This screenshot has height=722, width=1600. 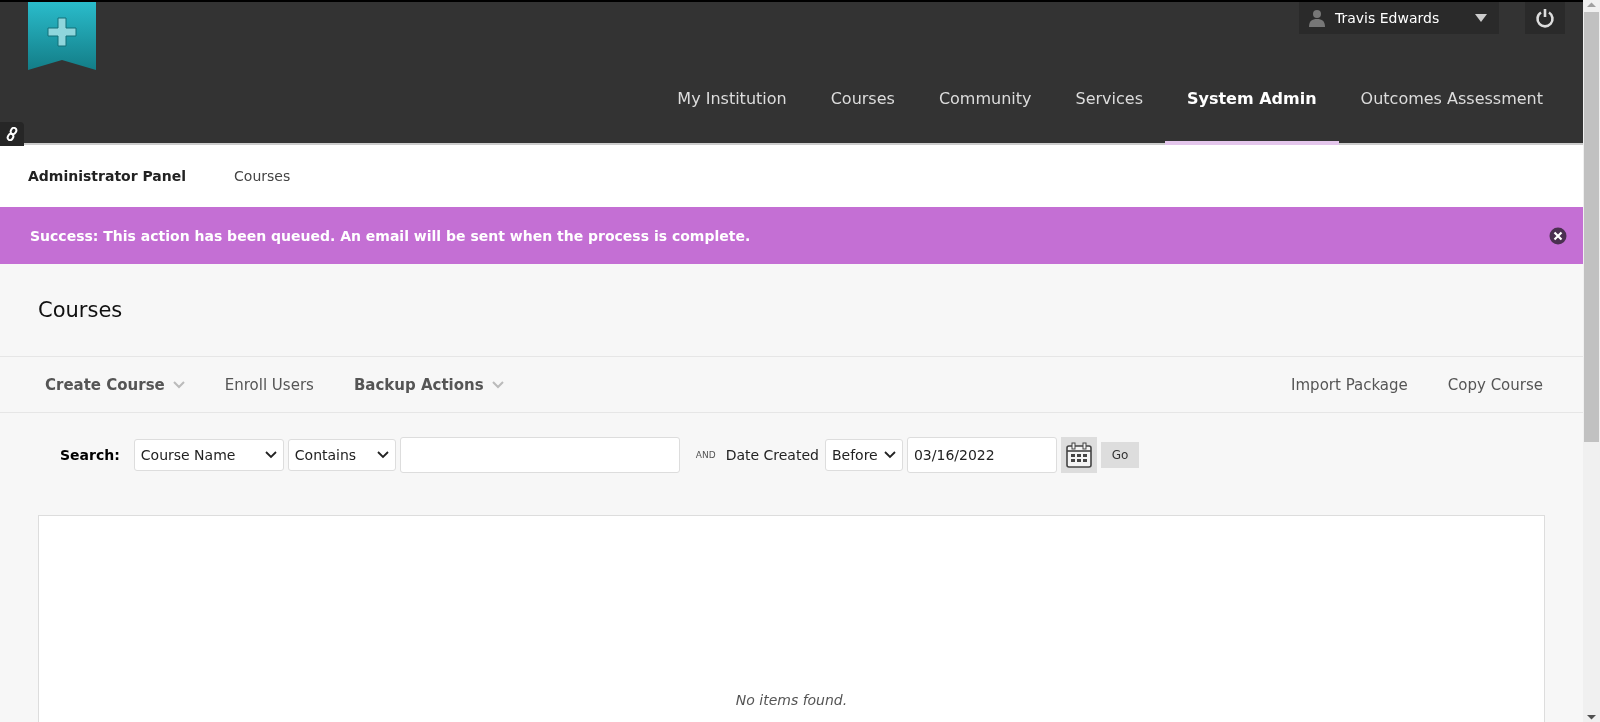 I want to click on nav-tab: Community, so click(x=985, y=100).